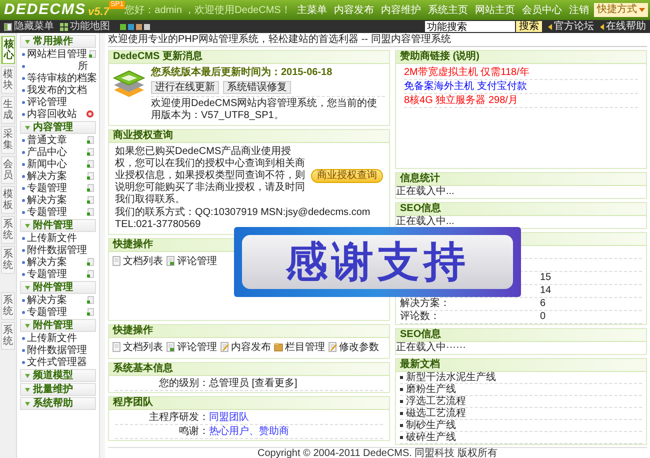 The image size is (650, 458). What do you see at coordinates (58, 127) in the screenshot?
I see `menu-group-header: 内容管理` at bounding box center [58, 127].